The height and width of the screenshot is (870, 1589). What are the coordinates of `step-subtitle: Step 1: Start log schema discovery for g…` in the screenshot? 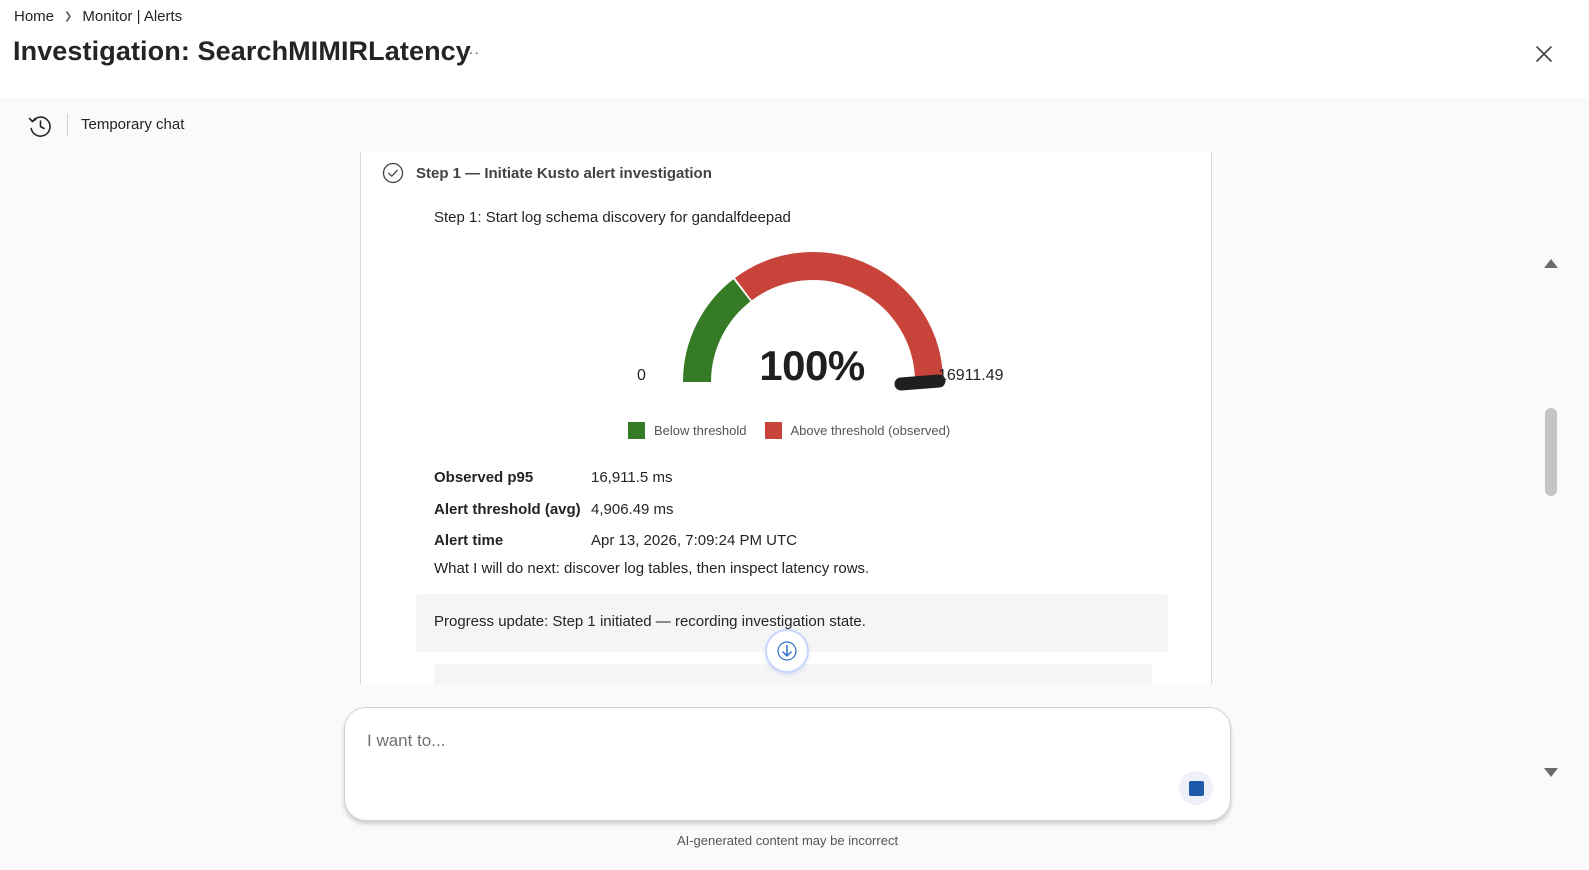 It's located at (612, 217).